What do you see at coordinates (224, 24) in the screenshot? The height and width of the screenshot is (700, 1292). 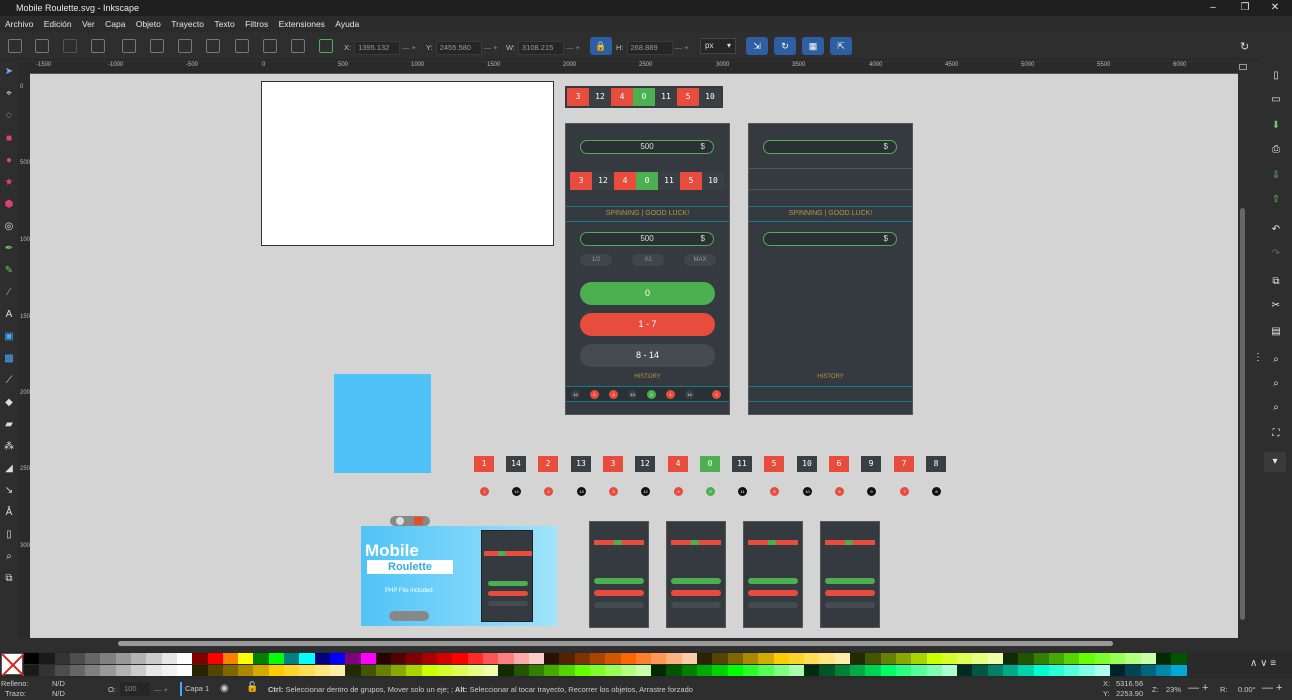 I see `menu-texto: Texto` at bounding box center [224, 24].